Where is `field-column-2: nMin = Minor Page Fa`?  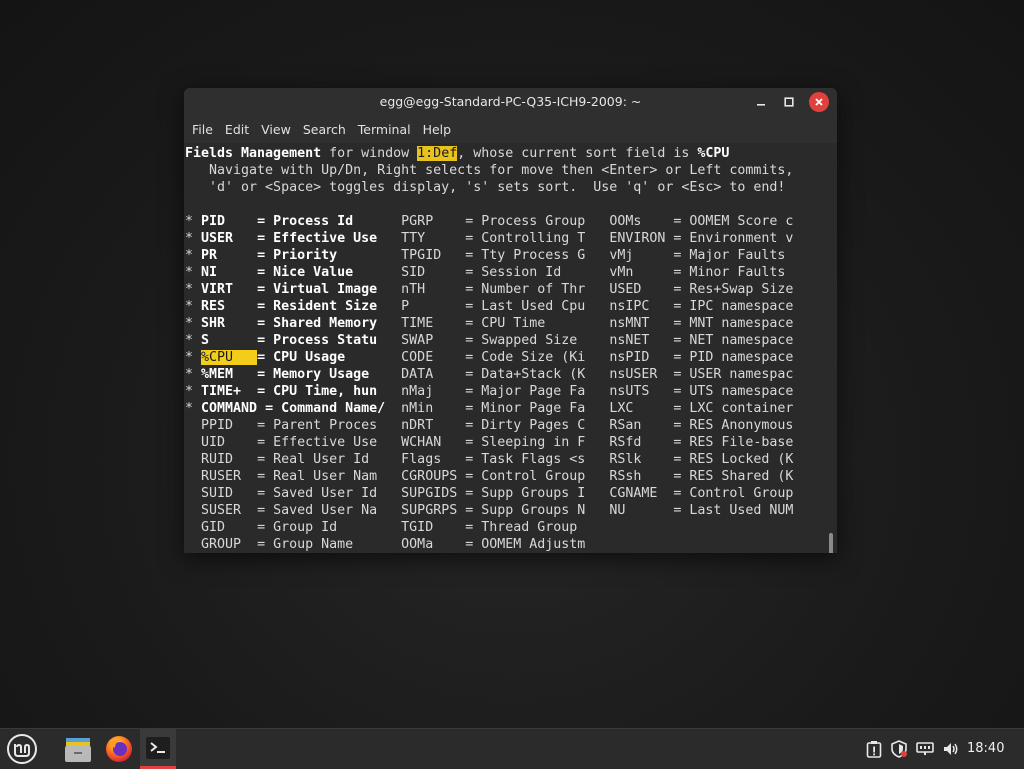
field-column-2: nMin = Minor Page Fa is located at coordinates (505, 408).